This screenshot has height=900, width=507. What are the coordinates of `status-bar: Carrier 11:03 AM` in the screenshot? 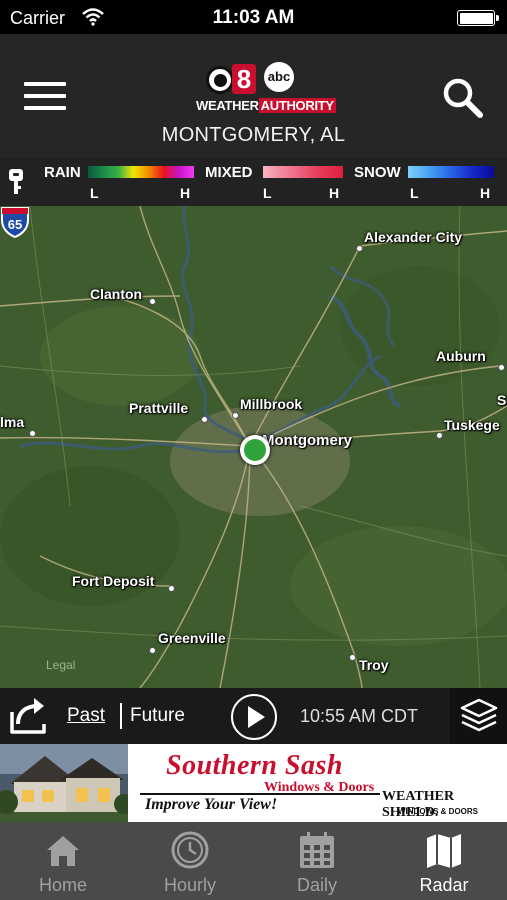 It's located at (253, 17).